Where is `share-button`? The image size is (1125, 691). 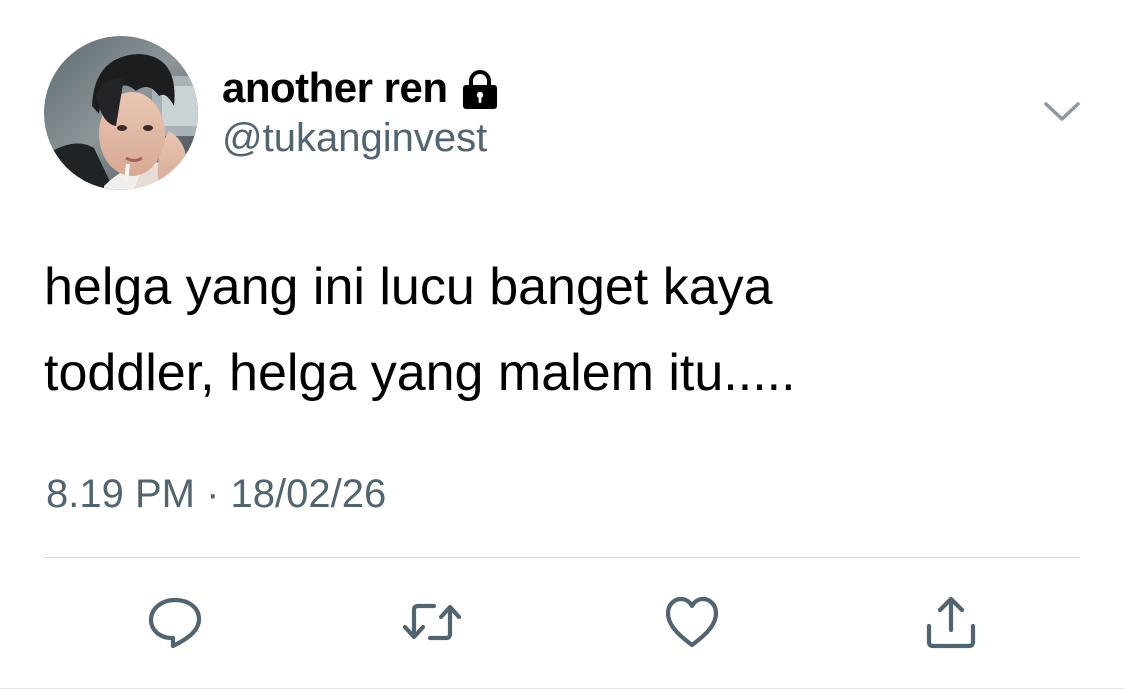
share-button is located at coordinates (951, 622).